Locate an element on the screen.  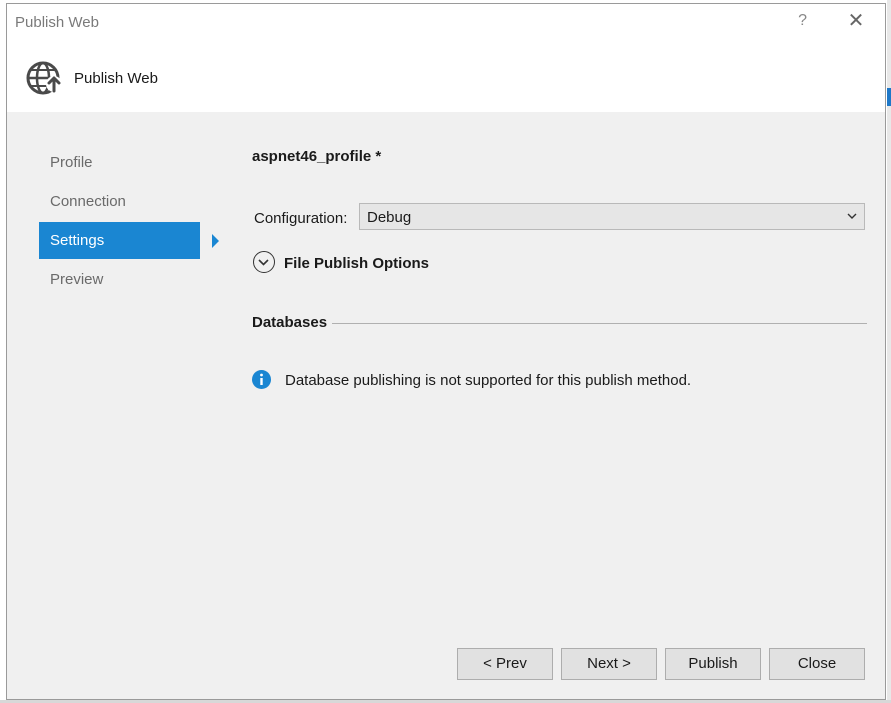
configuration-label: Configuration: is located at coordinates (301, 218).